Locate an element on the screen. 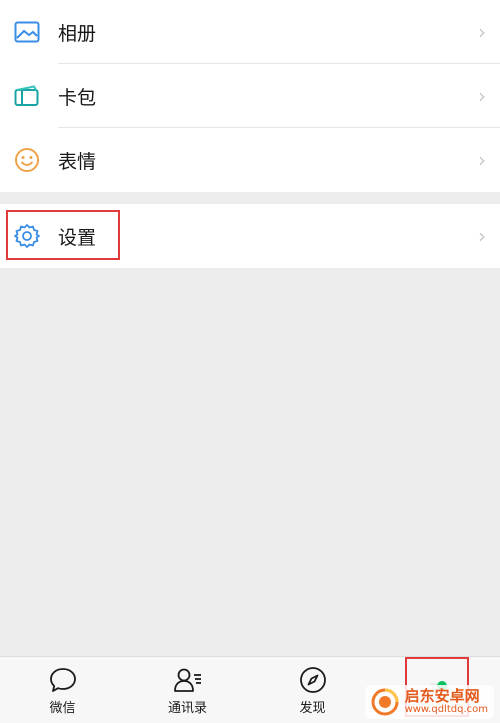 The image size is (500, 723). watermark-logo-icon is located at coordinates (385, 702).